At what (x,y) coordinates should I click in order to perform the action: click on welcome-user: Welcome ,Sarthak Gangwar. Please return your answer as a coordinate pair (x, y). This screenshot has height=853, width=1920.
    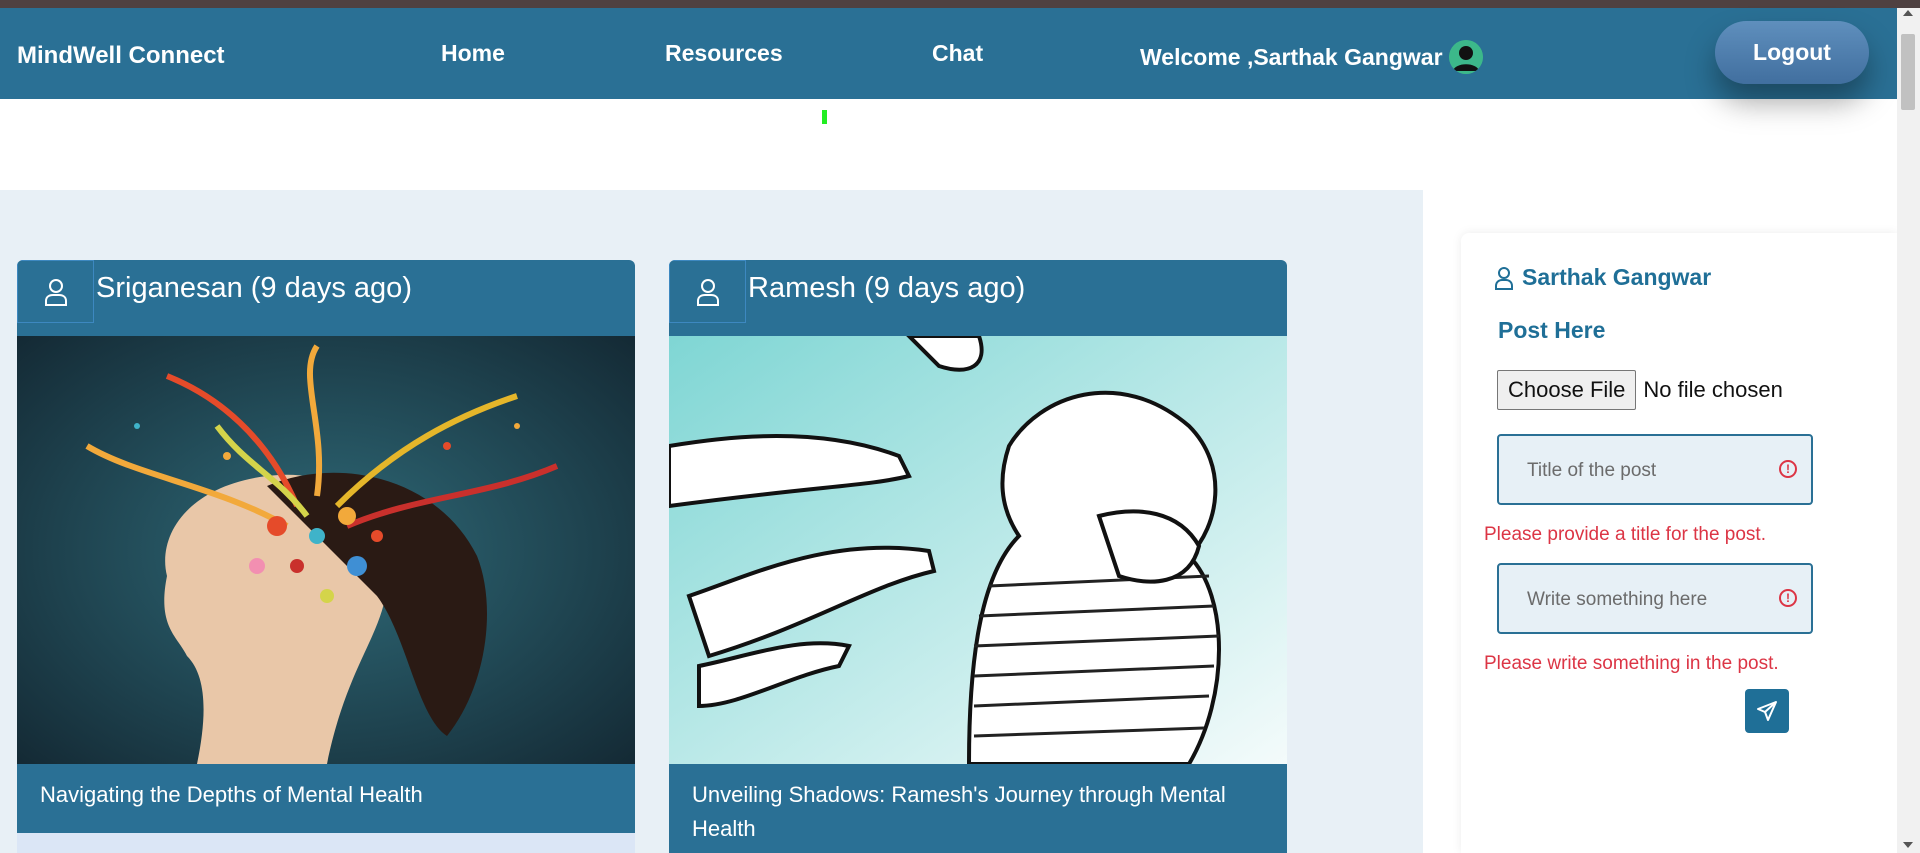
    Looking at the image, I should click on (1311, 57).